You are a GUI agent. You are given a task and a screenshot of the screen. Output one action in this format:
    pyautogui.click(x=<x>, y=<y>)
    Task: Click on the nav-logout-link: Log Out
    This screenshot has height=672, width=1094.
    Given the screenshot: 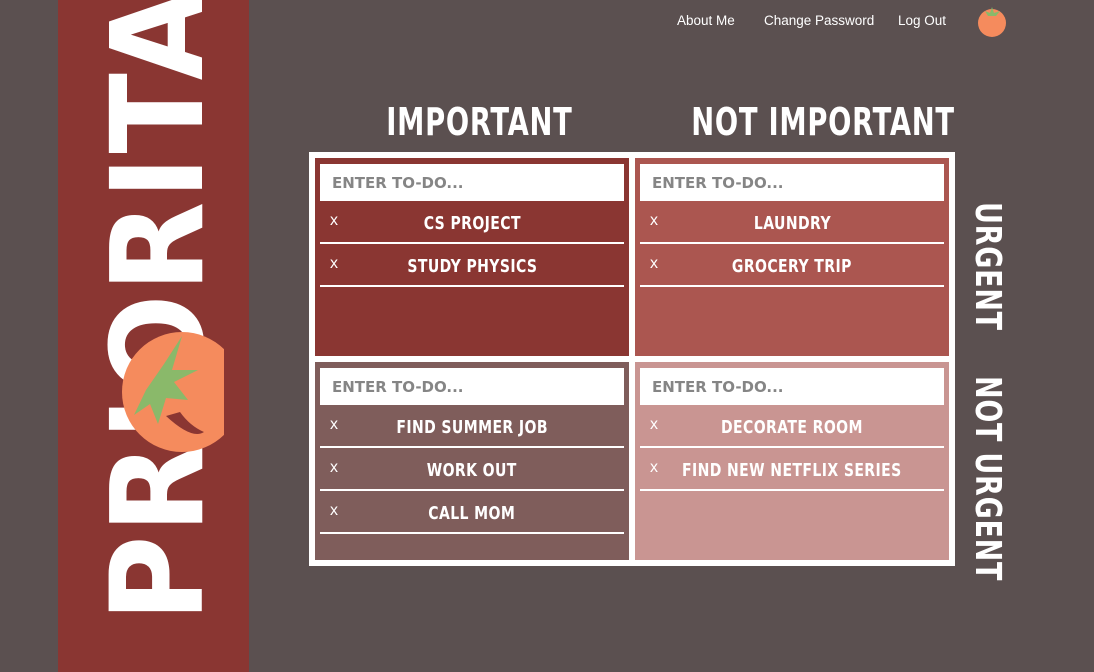 What is the action you would take?
    pyautogui.click(x=922, y=20)
    